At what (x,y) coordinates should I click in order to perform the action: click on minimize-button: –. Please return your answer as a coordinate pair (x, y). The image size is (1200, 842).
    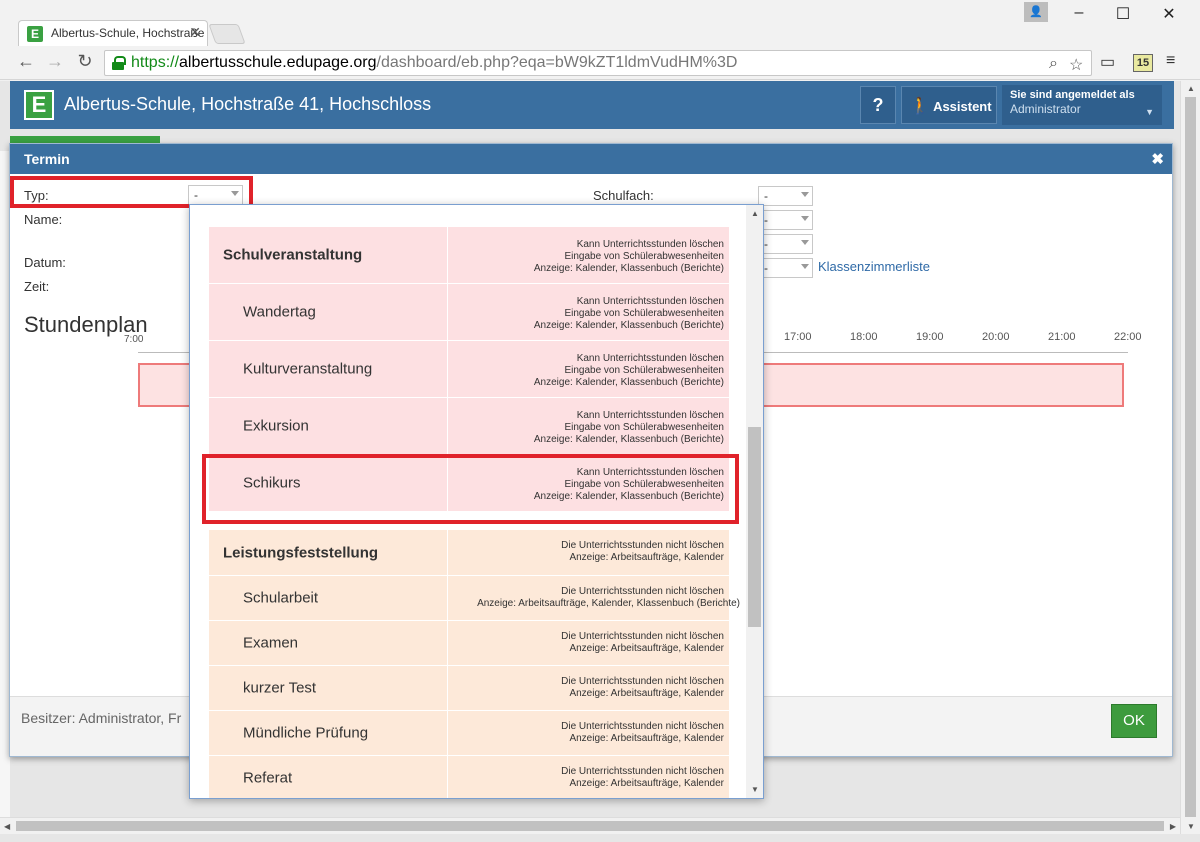
    Looking at the image, I should click on (1079, 14).